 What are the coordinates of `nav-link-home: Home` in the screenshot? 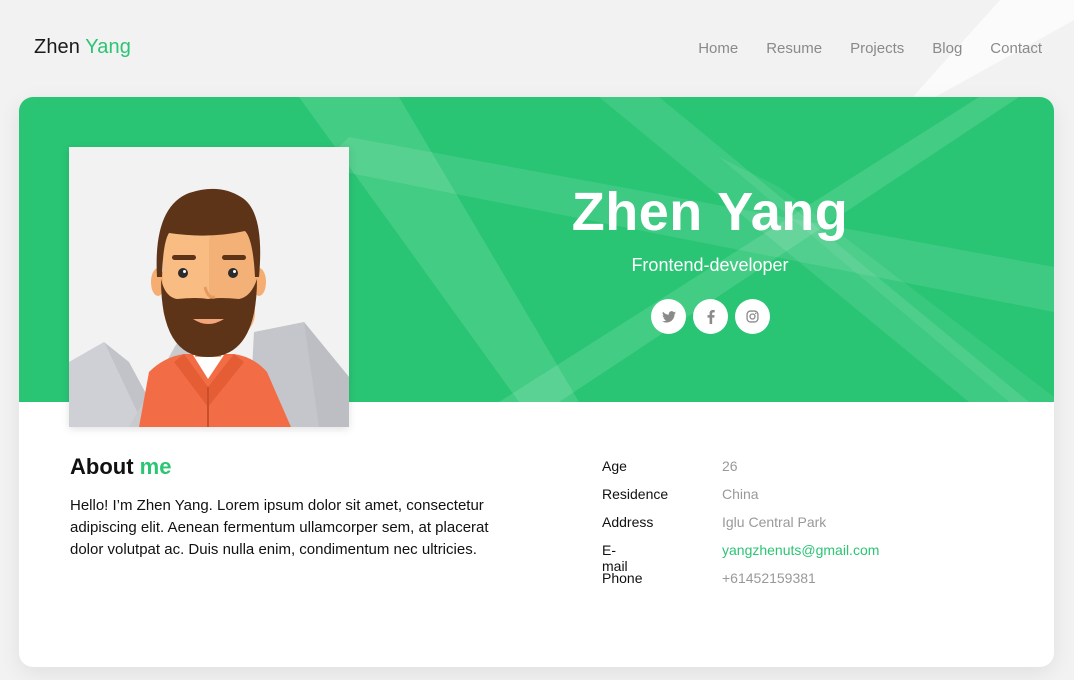 It's located at (718, 48).